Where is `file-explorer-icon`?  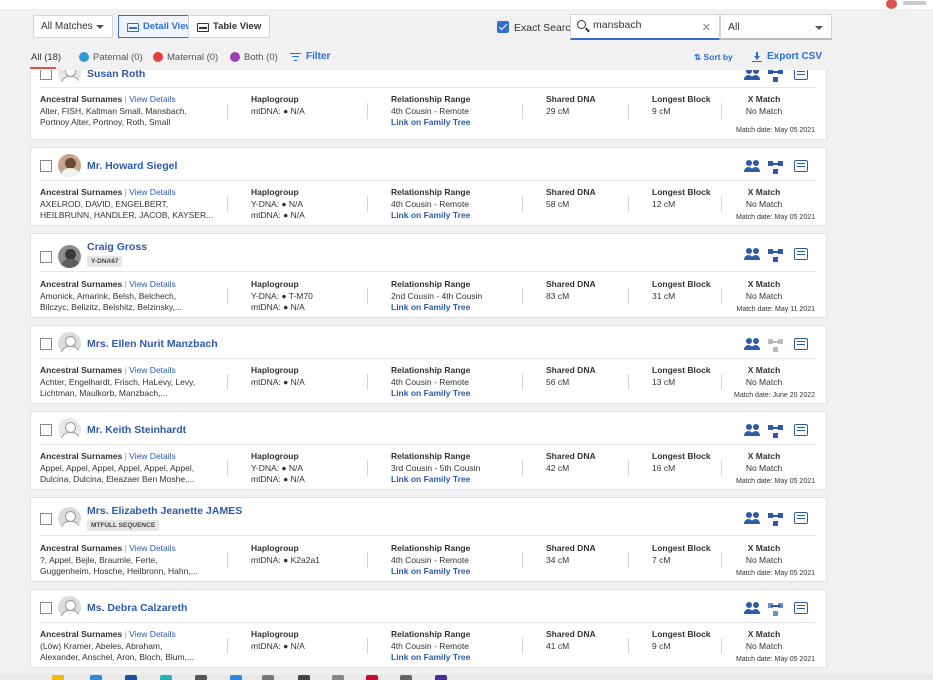 file-explorer-icon is located at coordinates (58, 677).